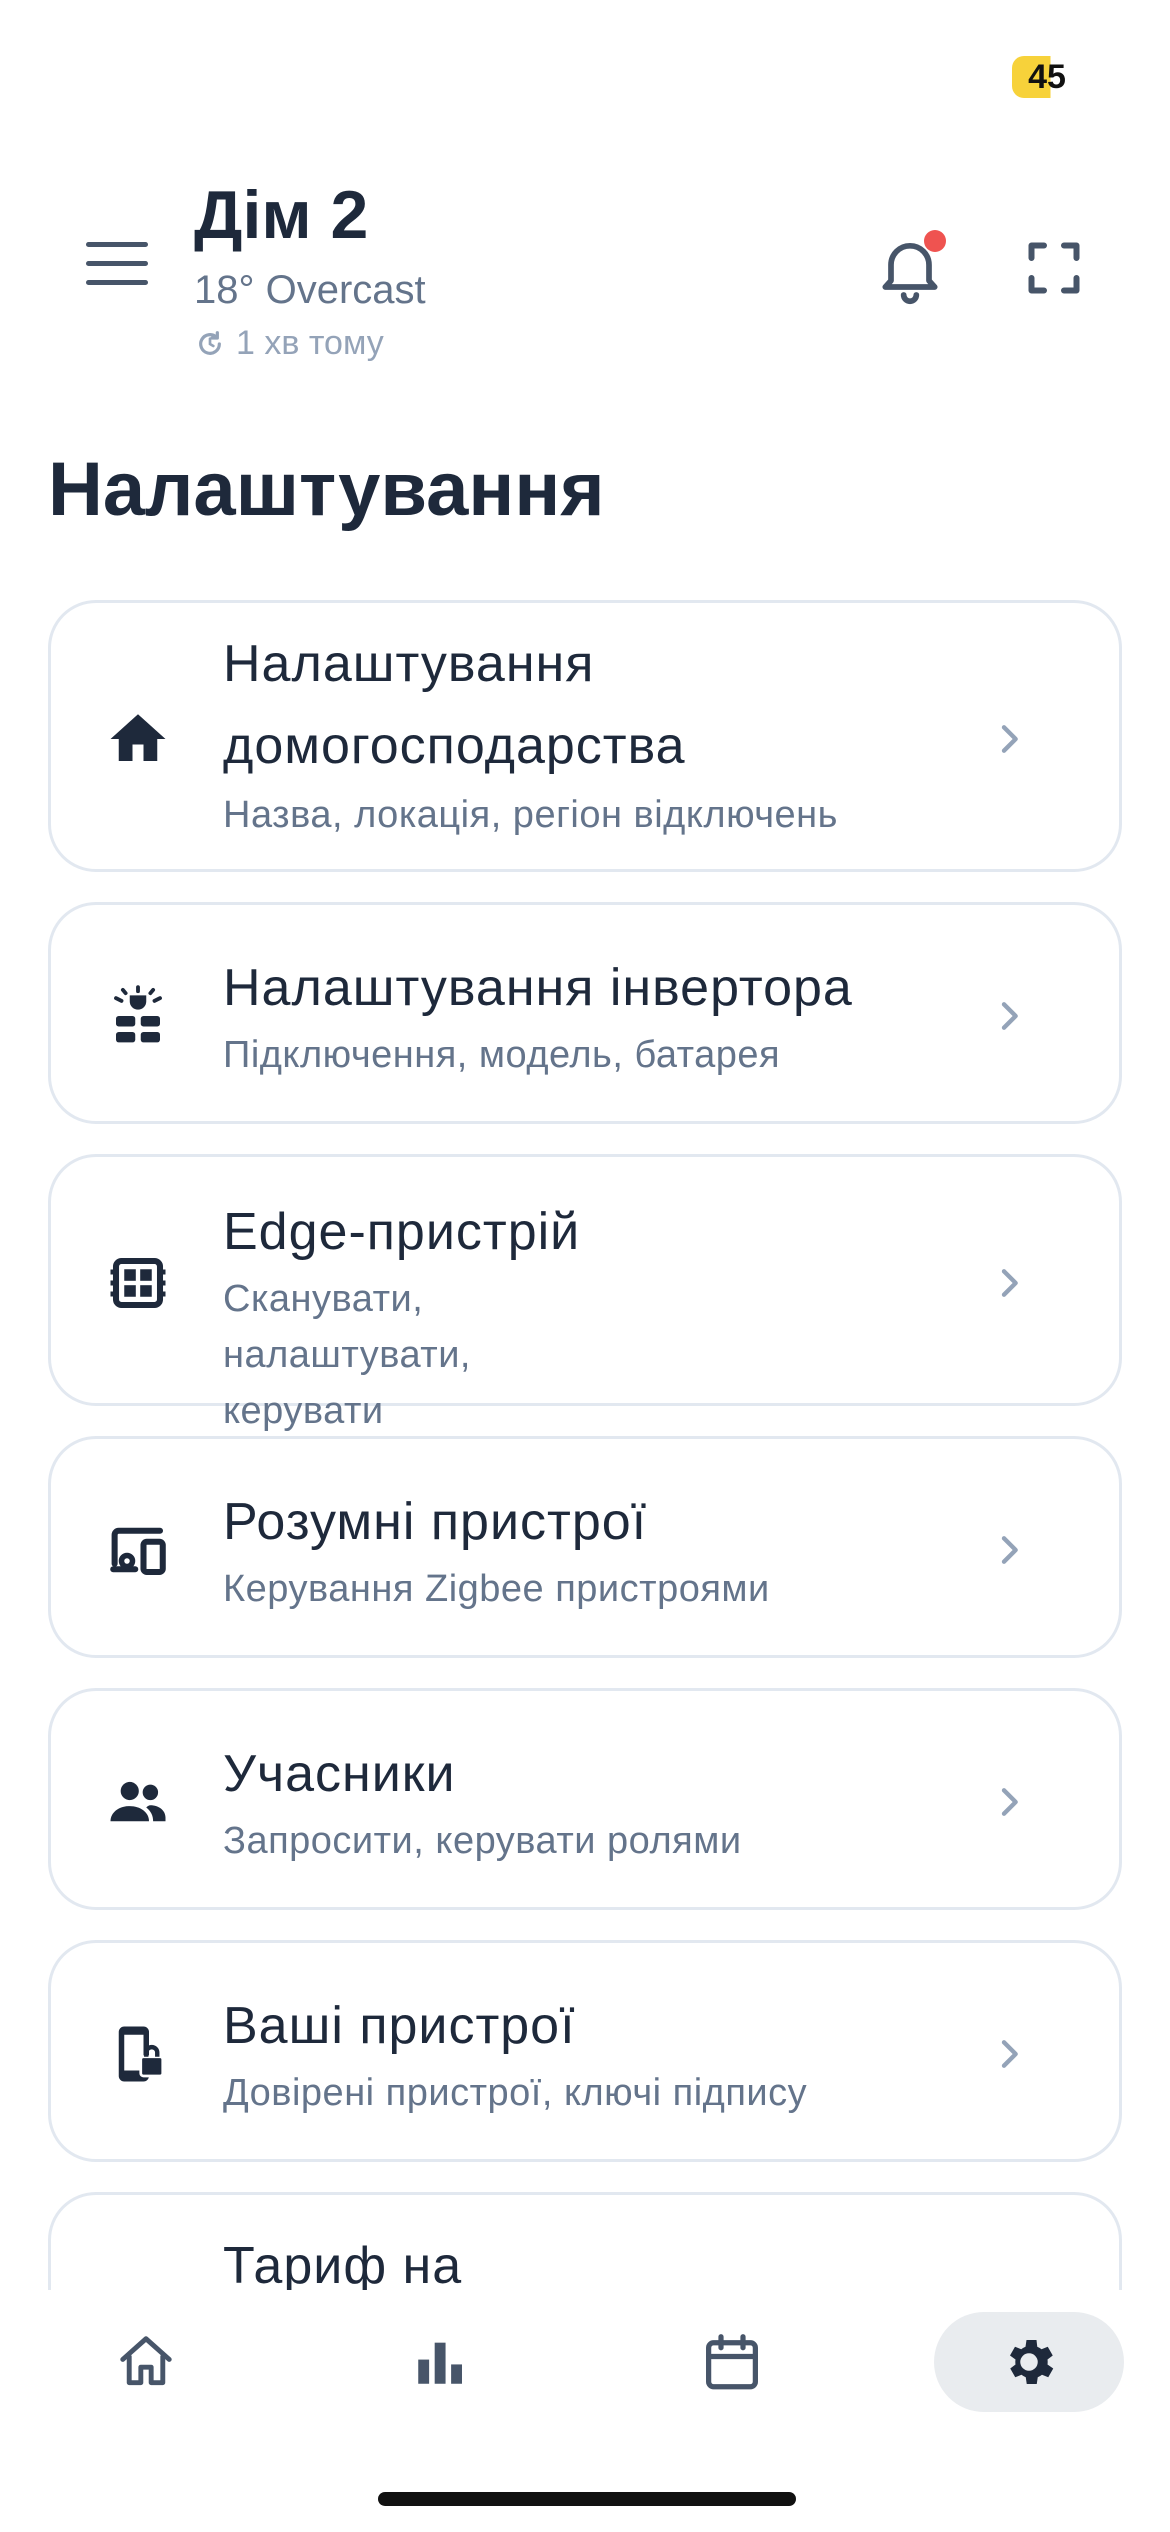  I want to click on settings-item-title: Налаштування інвертора, so click(538, 988).